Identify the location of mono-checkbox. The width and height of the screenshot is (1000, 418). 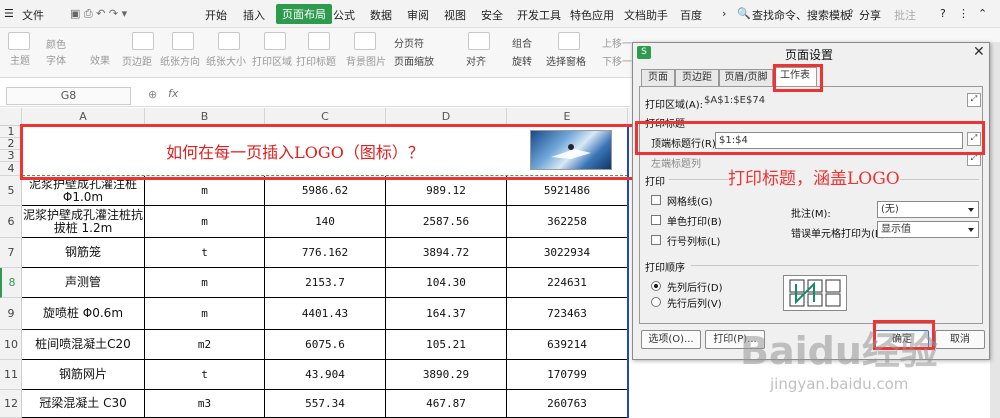
(656, 220).